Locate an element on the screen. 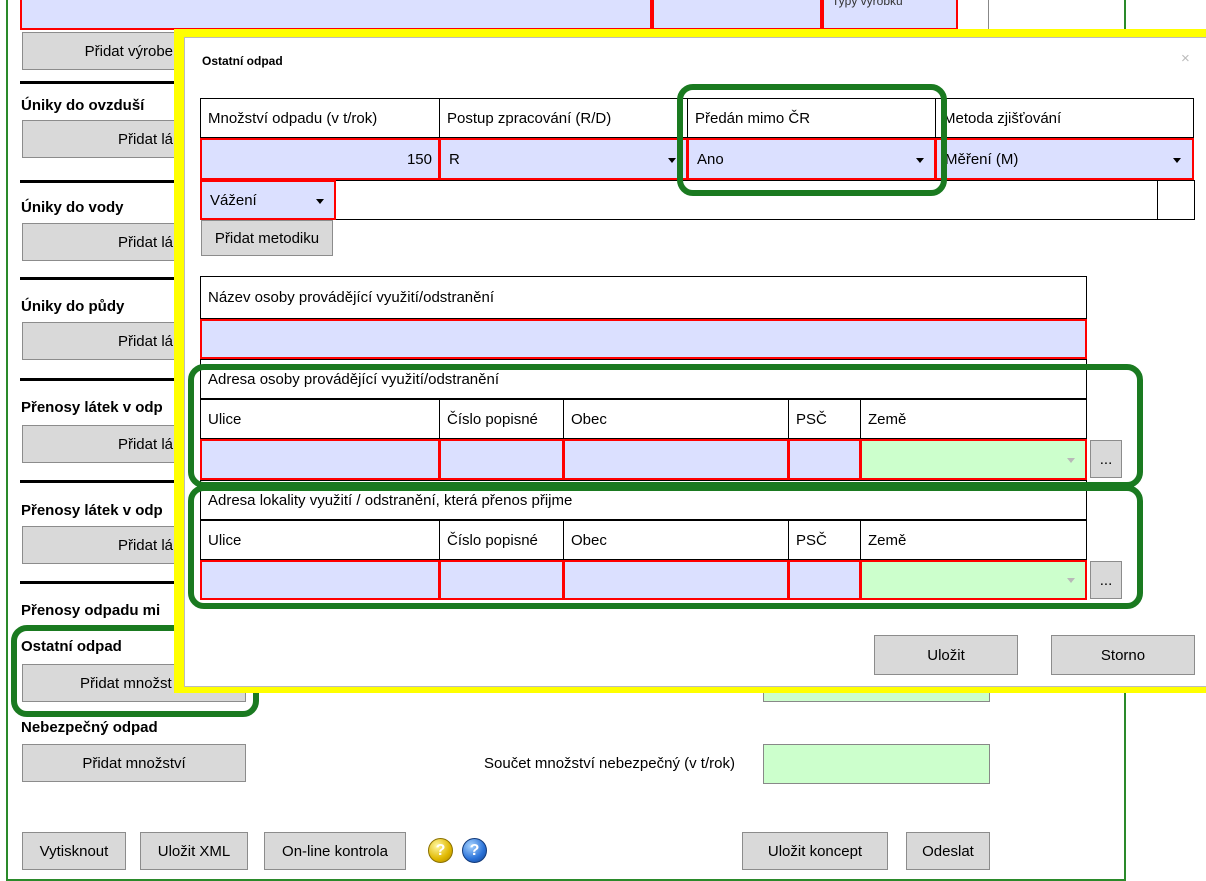  address-person-number-input is located at coordinates (501, 459).